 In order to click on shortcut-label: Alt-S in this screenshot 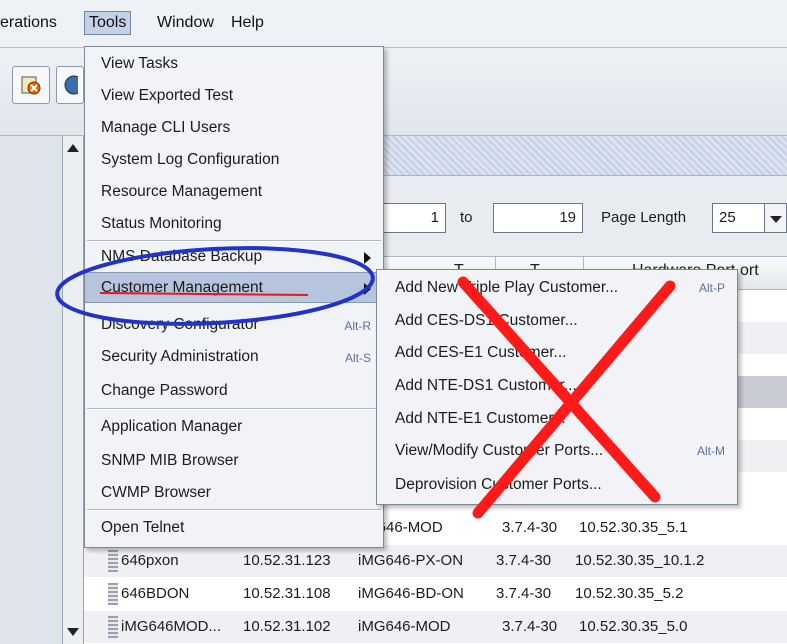, I will do `click(357, 358)`.